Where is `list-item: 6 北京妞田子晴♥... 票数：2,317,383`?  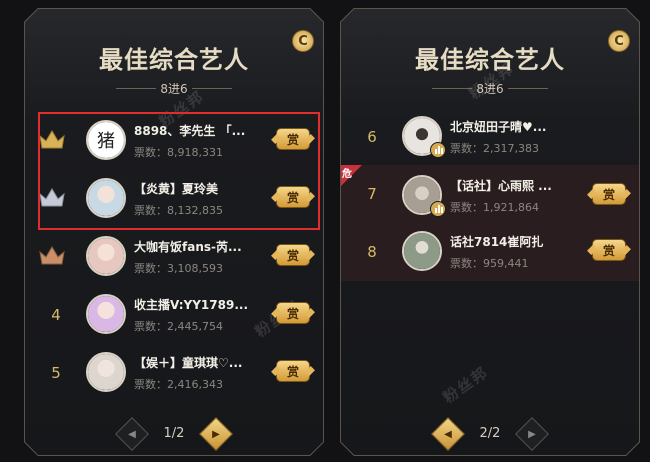
list-item: 6 北京妞田子晴♥... 票数：2,317,383 is located at coordinates (490, 138).